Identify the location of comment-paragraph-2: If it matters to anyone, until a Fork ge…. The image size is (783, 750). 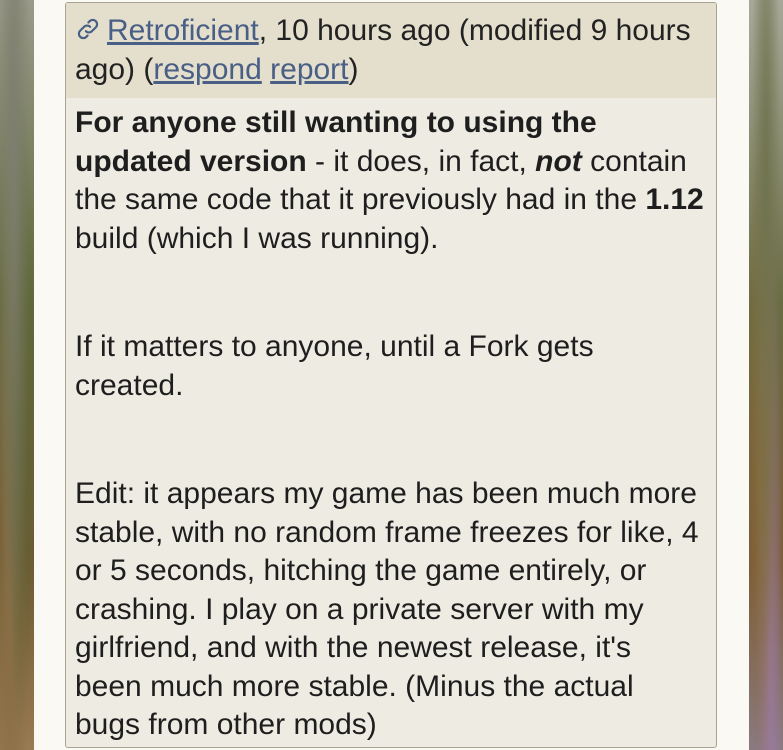
(334, 366).